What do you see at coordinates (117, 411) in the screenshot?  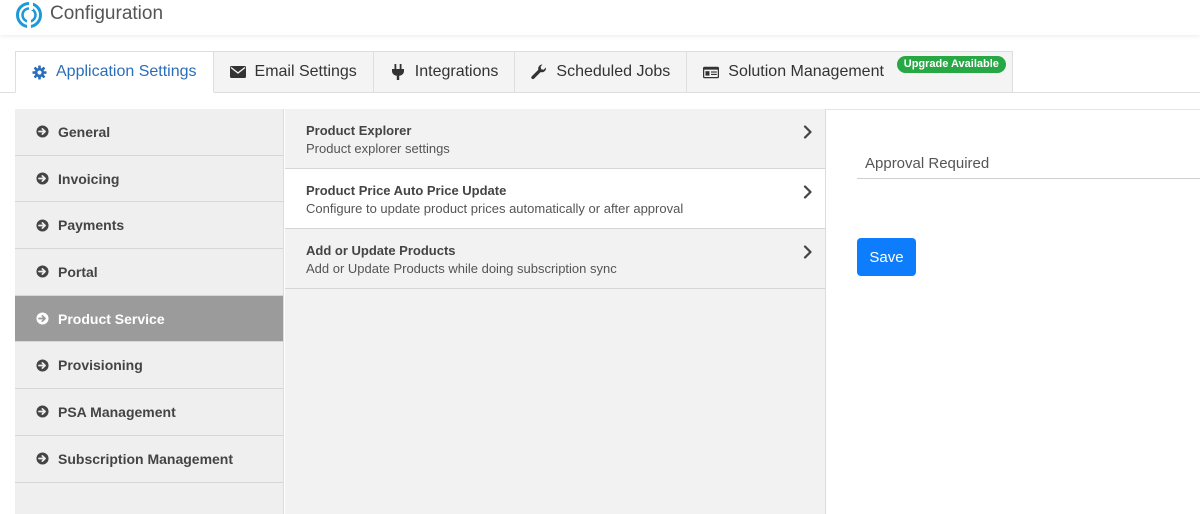 I see `sidebar-item-label: PSA Management` at bounding box center [117, 411].